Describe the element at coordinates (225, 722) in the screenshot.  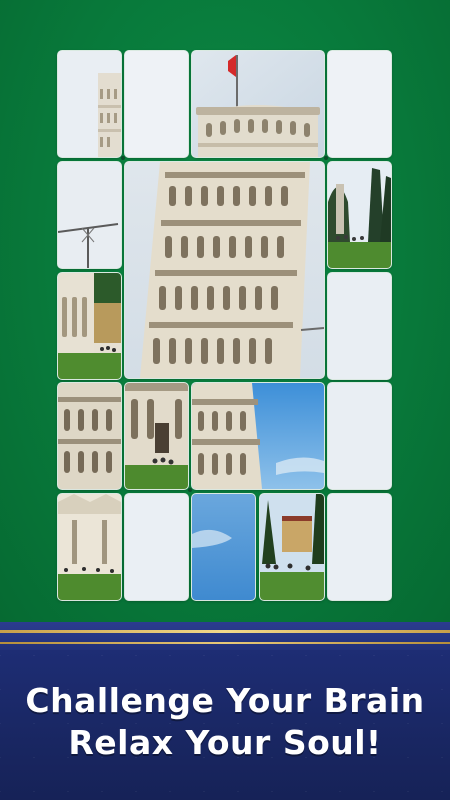
I see `tagline-block: Challenge Your Brain Relax Your Soul!` at that location.